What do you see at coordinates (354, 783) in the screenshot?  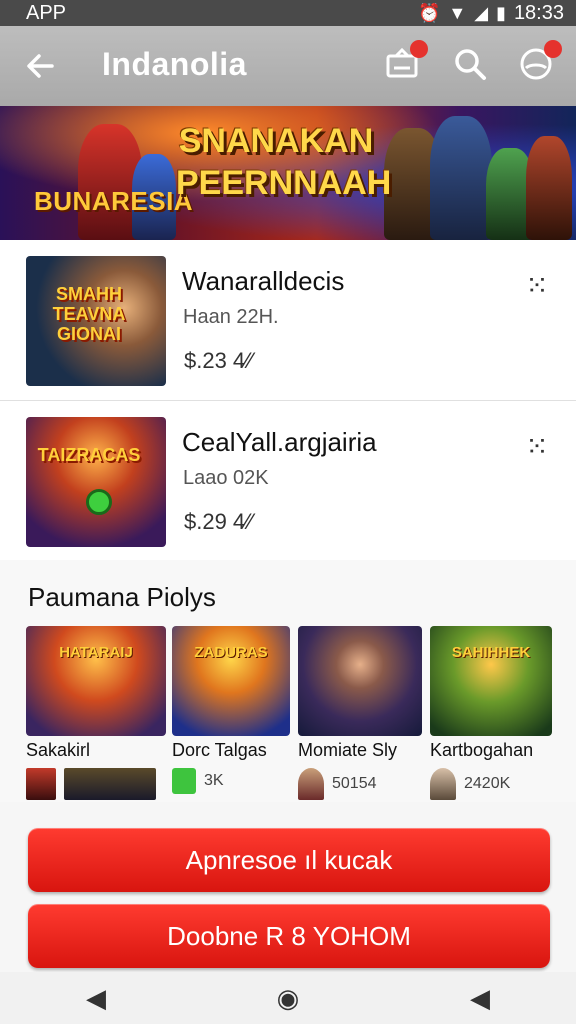 I see `card-stat: 50154` at bounding box center [354, 783].